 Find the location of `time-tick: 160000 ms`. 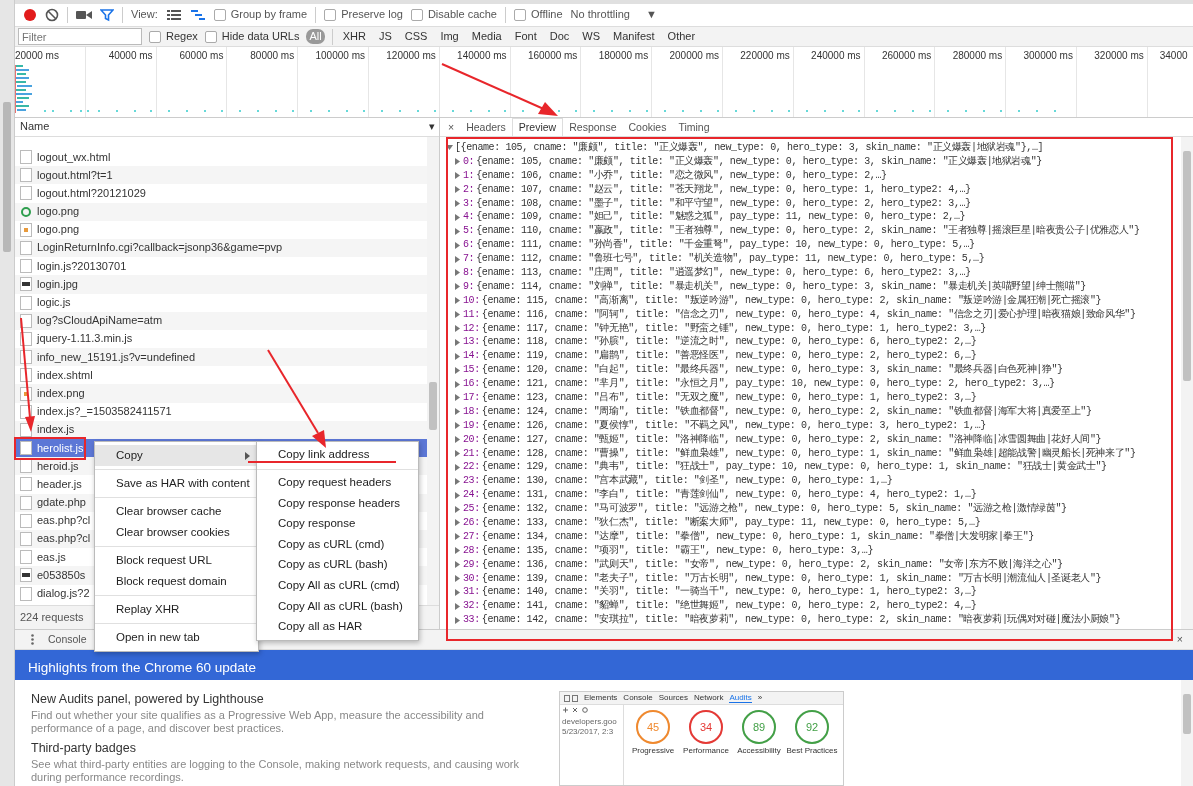

time-tick: 160000 ms is located at coordinates (552, 56).